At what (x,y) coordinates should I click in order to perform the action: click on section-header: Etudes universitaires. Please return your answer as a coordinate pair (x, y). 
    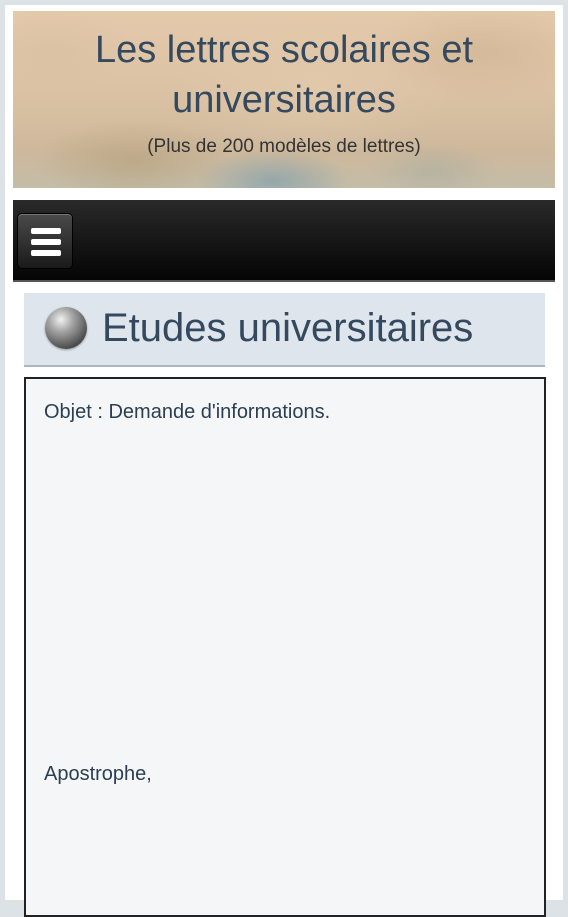
    Looking at the image, I should click on (284, 330).